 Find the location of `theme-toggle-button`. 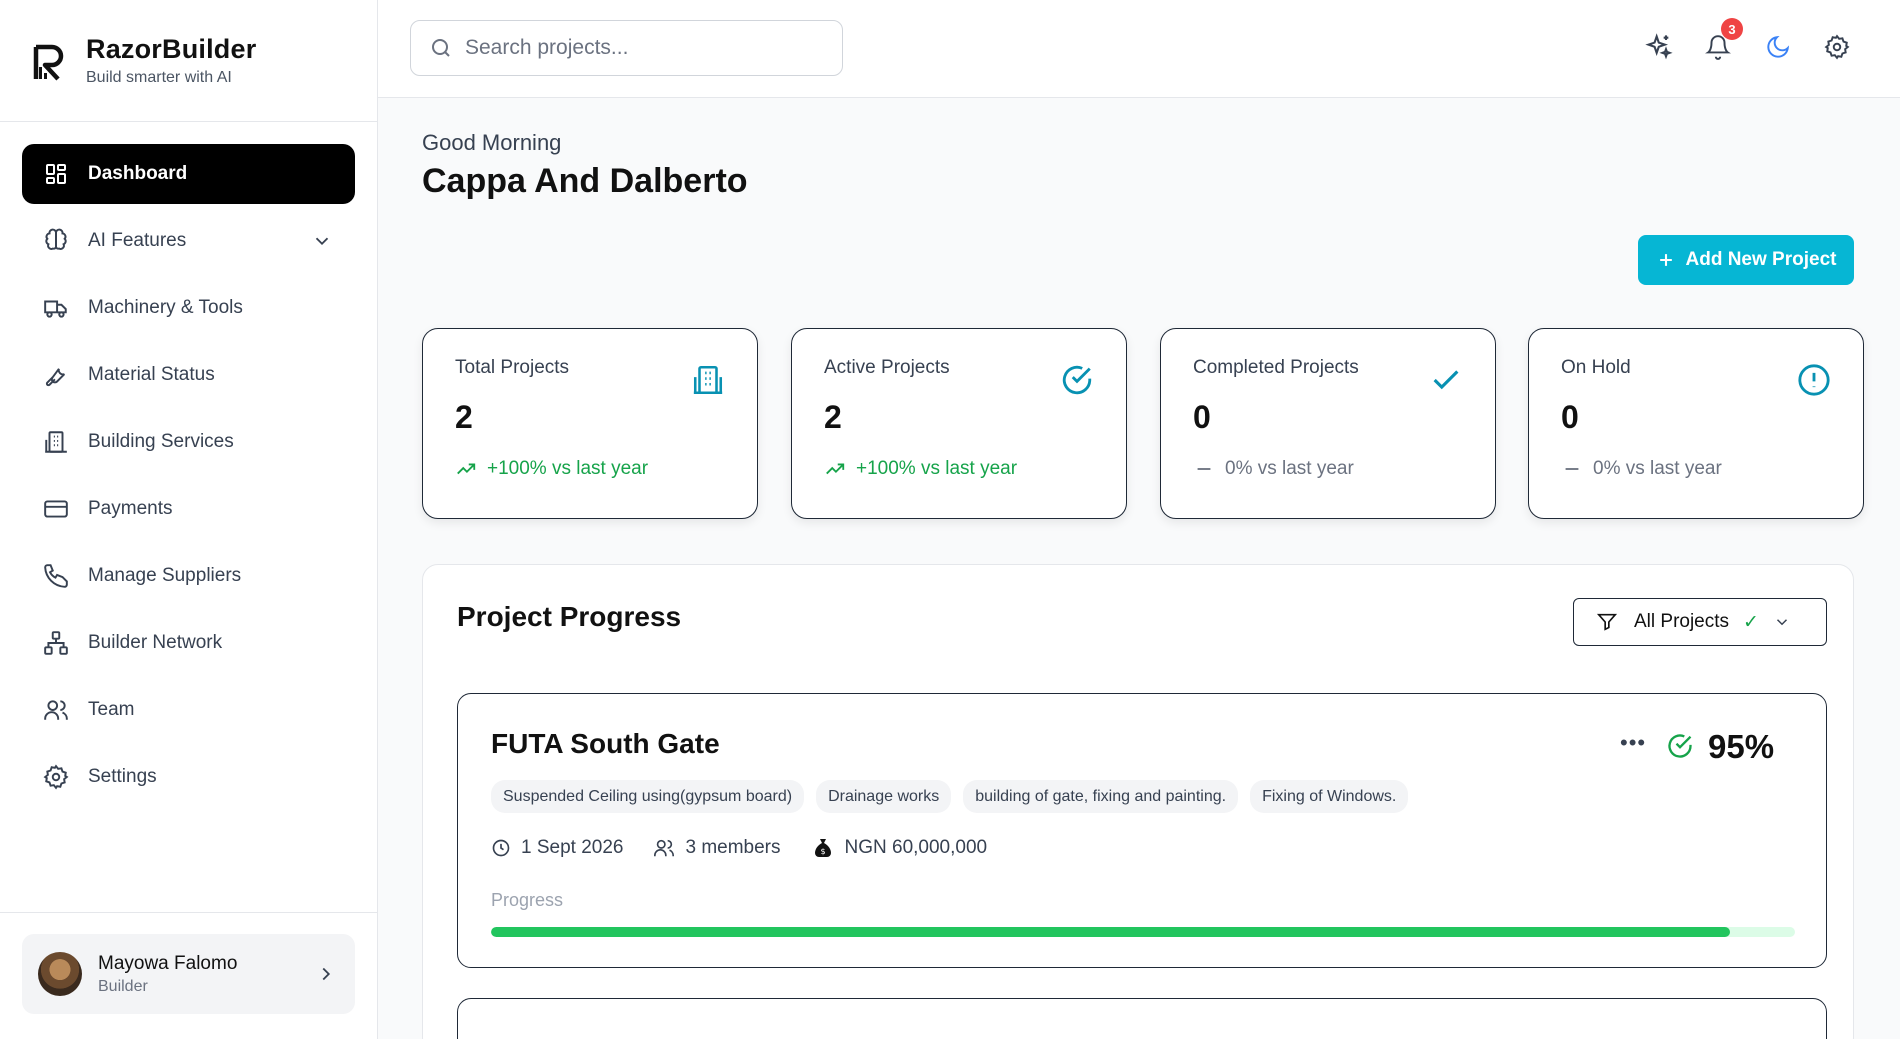

theme-toggle-button is located at coordinates (1778, 47).